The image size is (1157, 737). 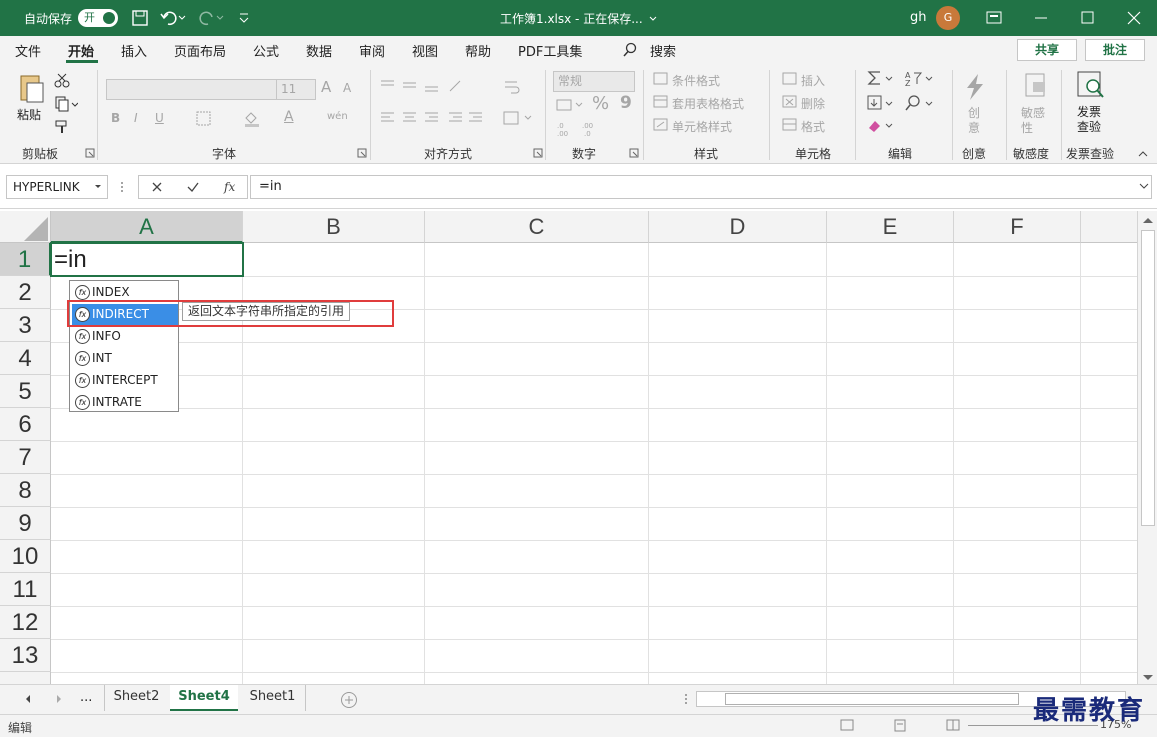 What do you see at coordinates (122, 187) in the screenshot?
I see `drag-handle-icon` at bounding box center [122, 187].